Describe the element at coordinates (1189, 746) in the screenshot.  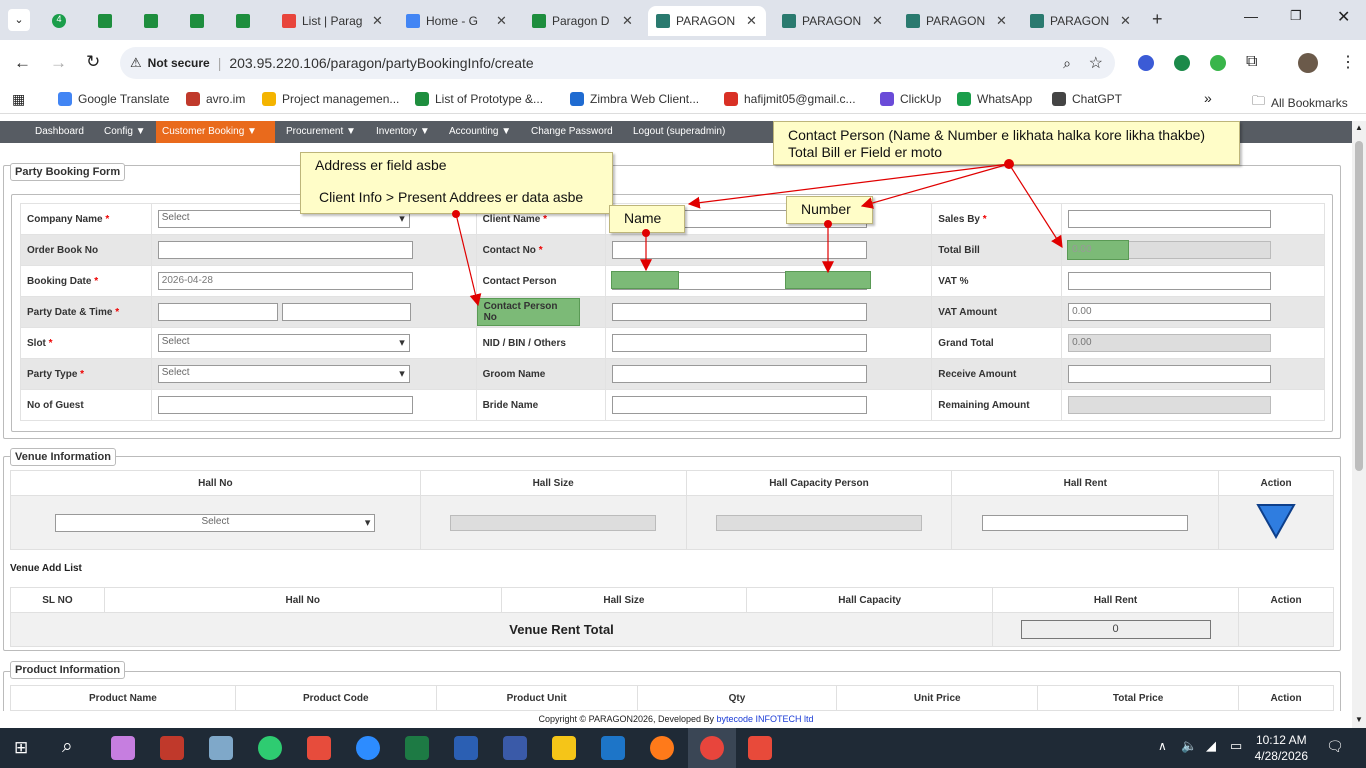
I see `volume-icon: 🔈` at that location.